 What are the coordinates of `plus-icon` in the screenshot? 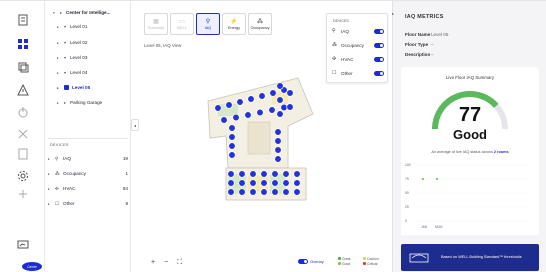 It's located at (23, 194).